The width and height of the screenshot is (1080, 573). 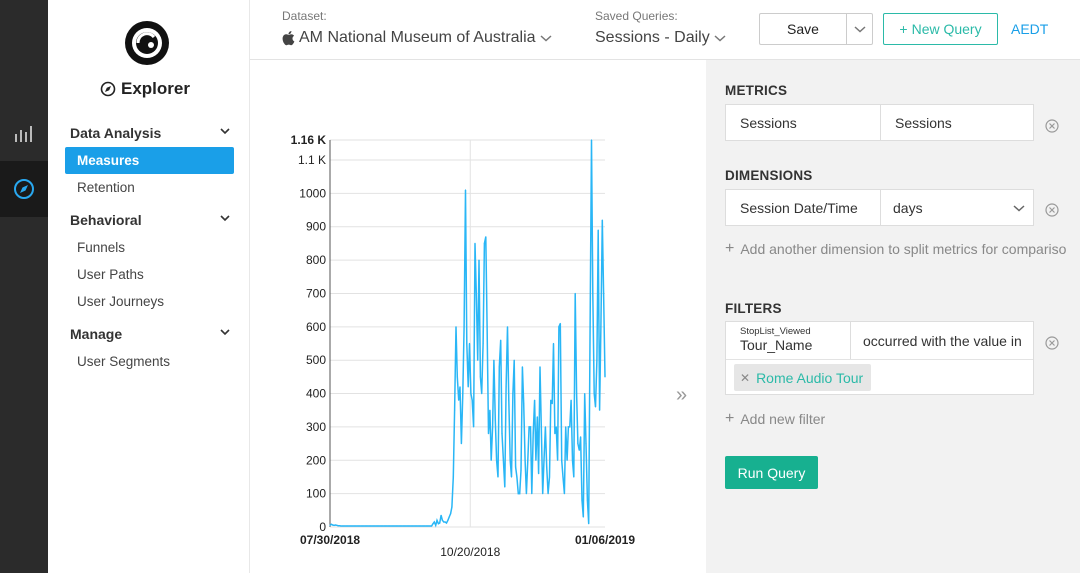 I want to click on apple-icon, so click(x=288, y=38).